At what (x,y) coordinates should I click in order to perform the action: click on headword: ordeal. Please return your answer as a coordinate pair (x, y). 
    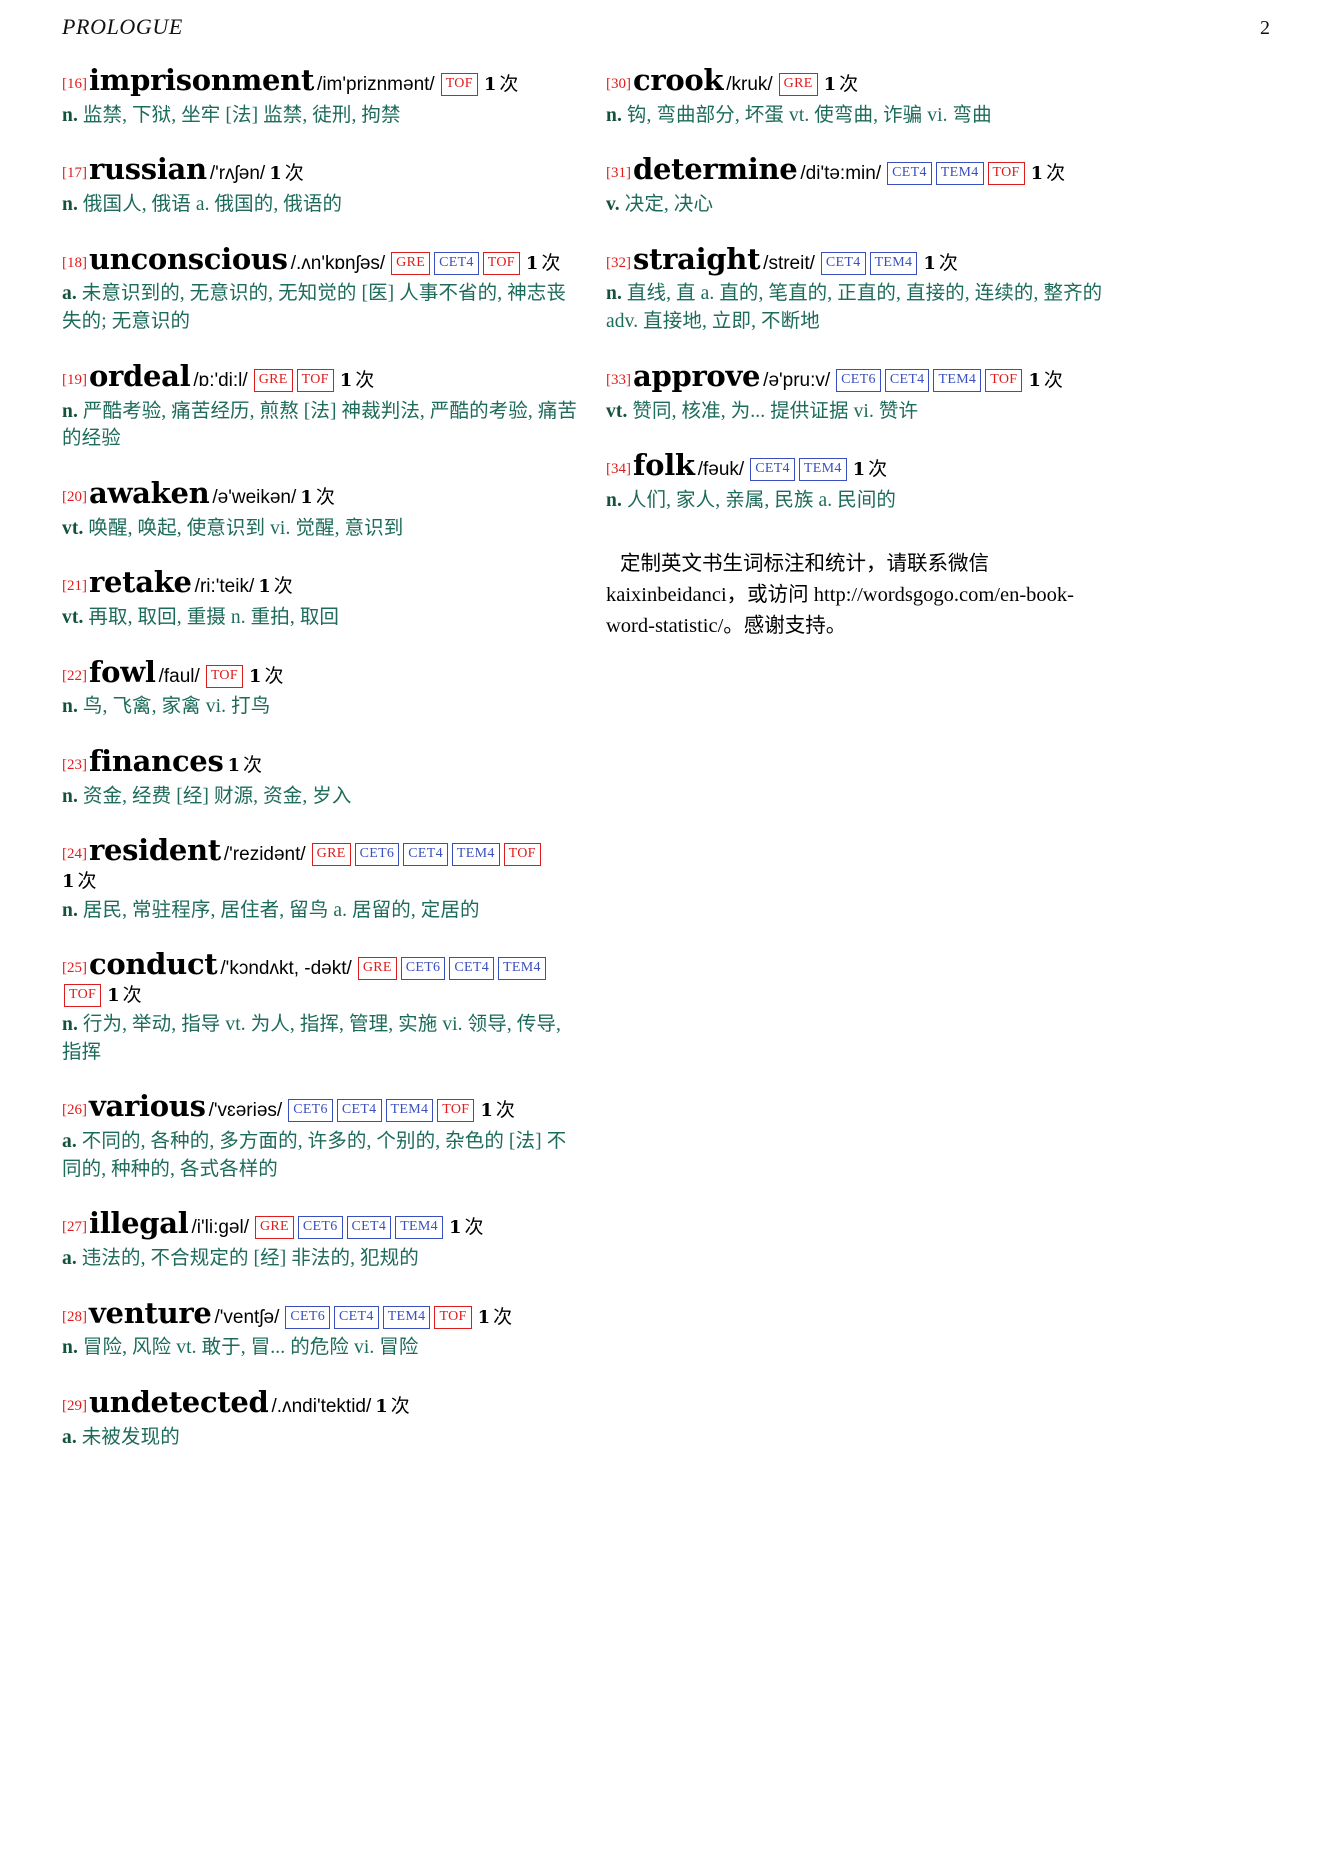
    Looking at the image, I should click on (140, 375).